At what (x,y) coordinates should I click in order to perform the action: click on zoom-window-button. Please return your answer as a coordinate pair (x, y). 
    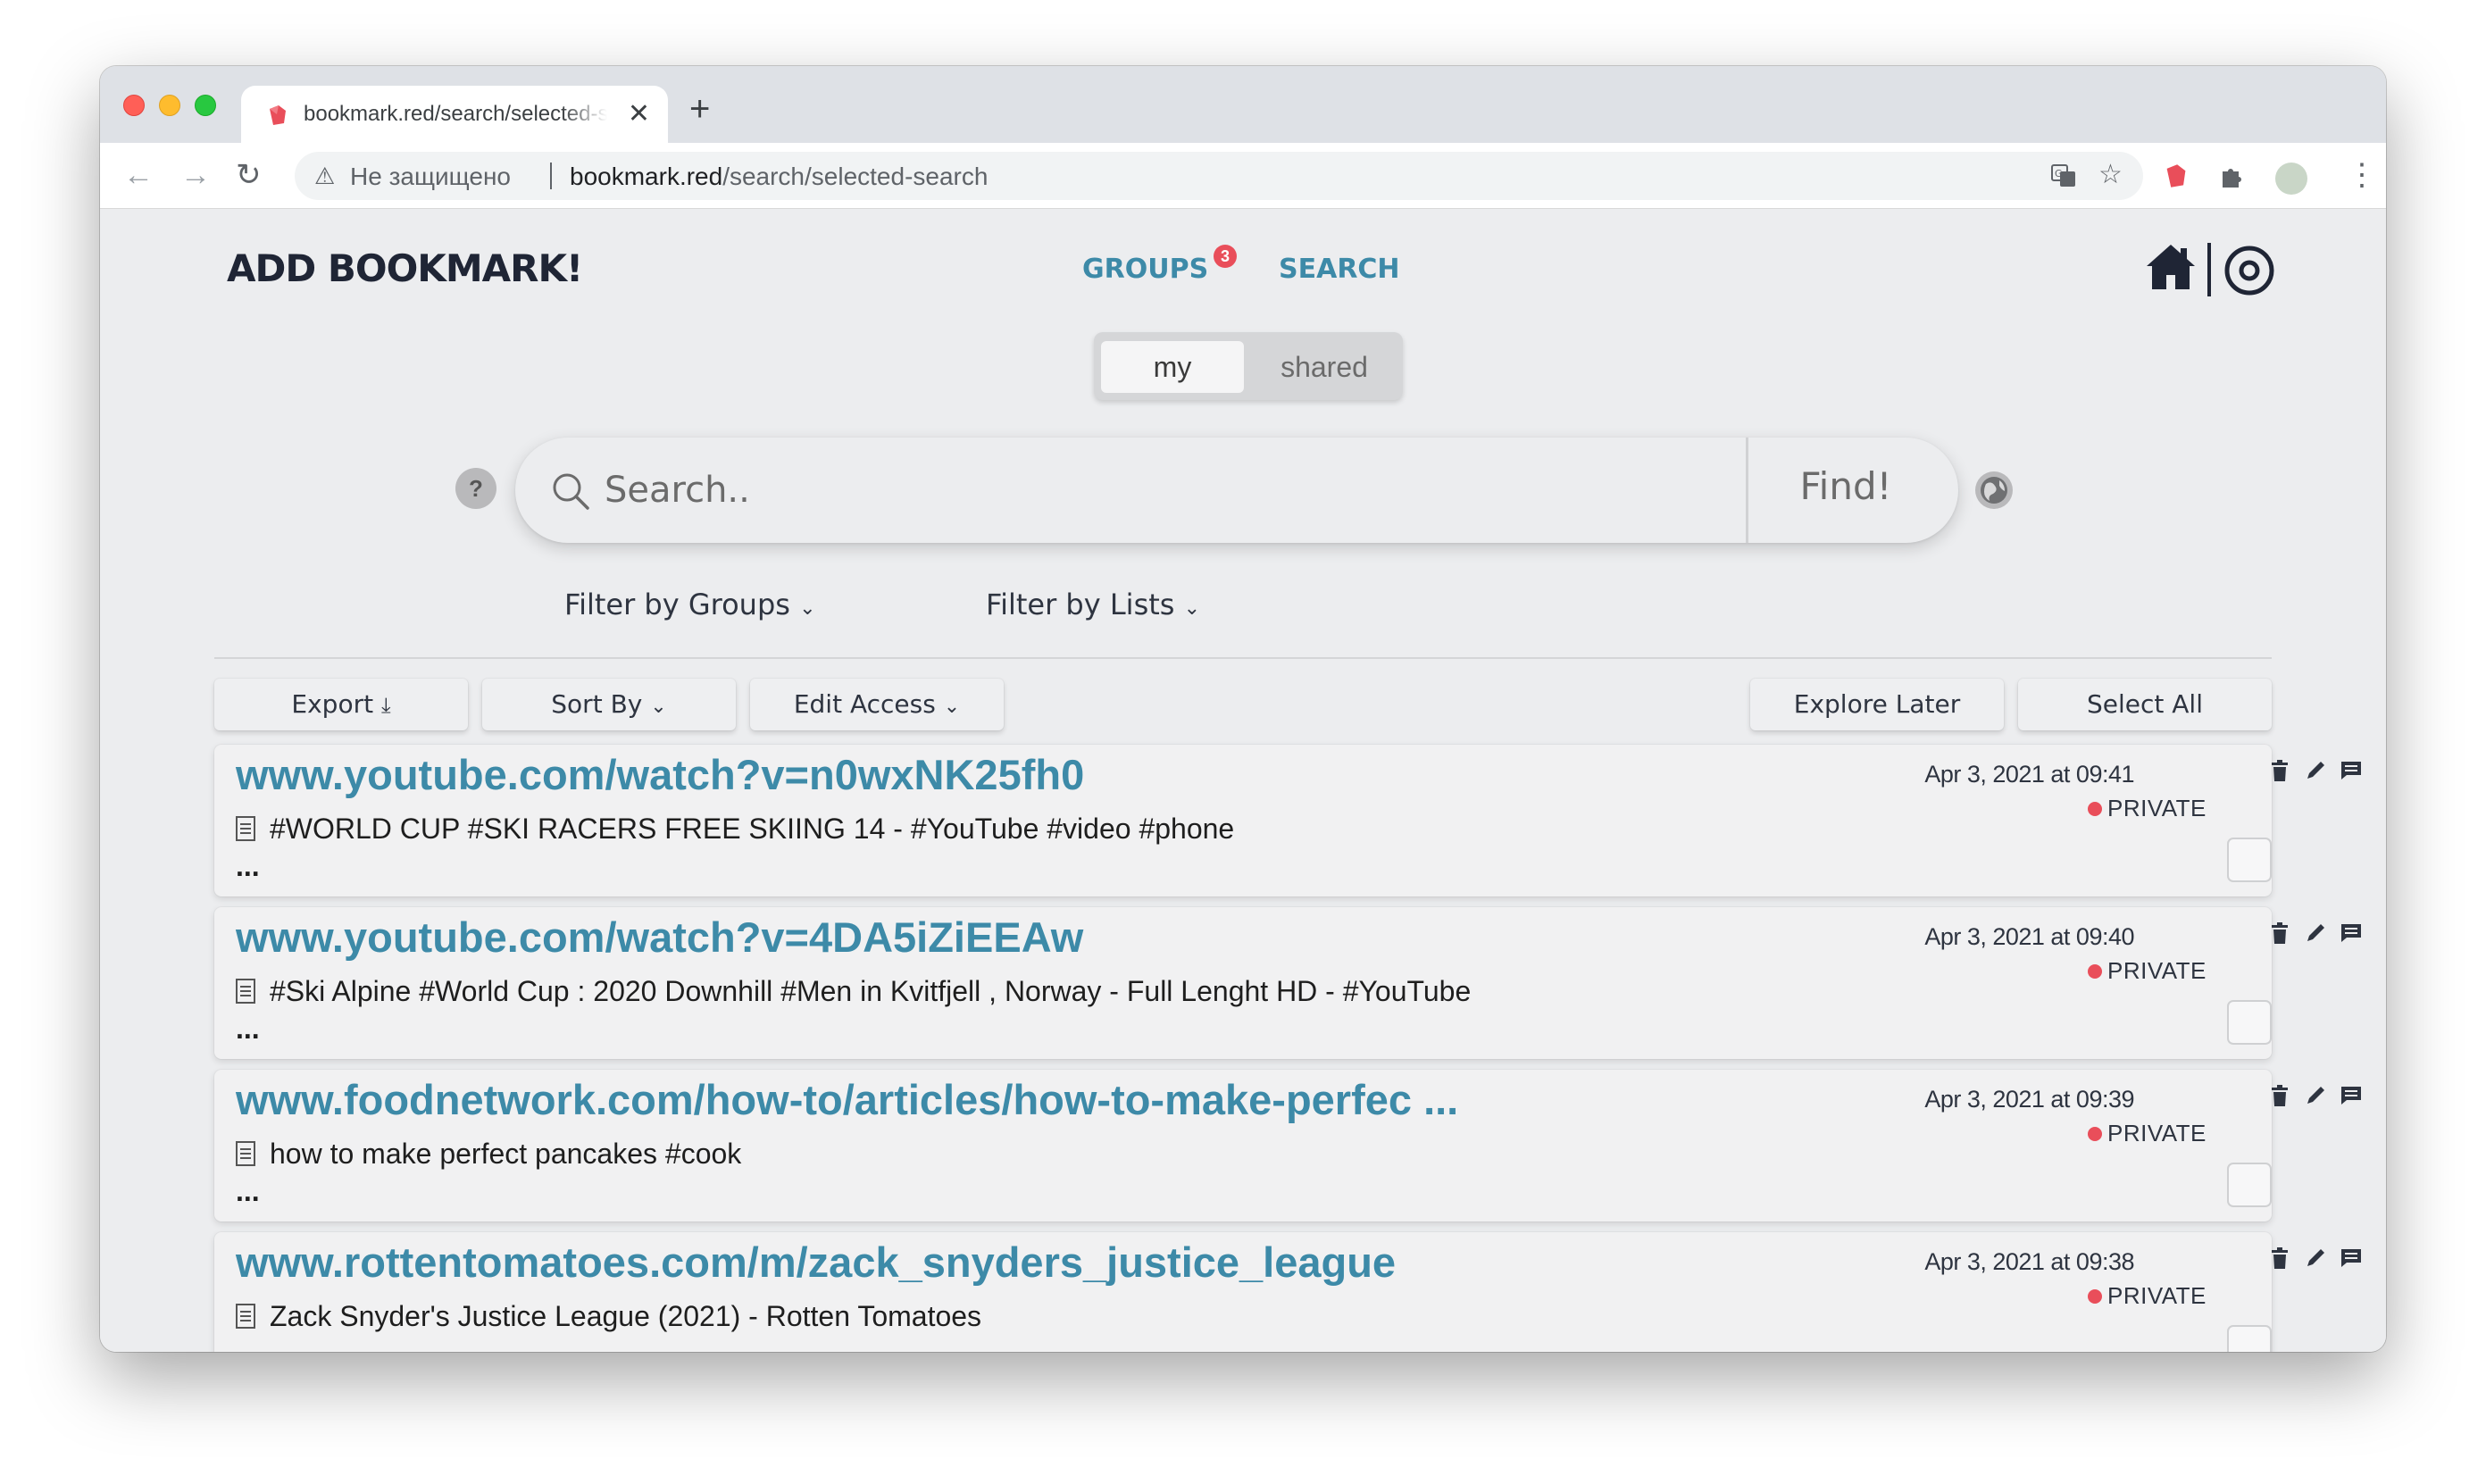
    Looking at the image, I should click on (205, 105).